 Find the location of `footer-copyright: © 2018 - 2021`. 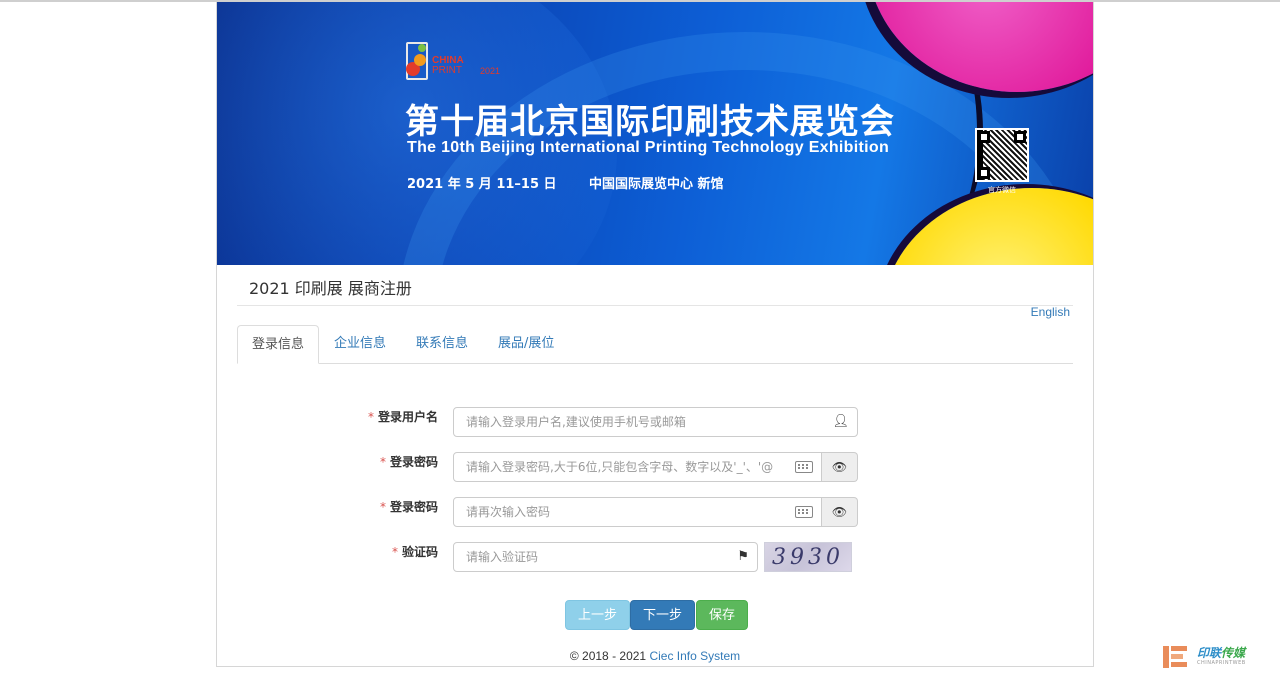

footer-copyright: © 2018 - 2021 is located at coordinates (609, 656).